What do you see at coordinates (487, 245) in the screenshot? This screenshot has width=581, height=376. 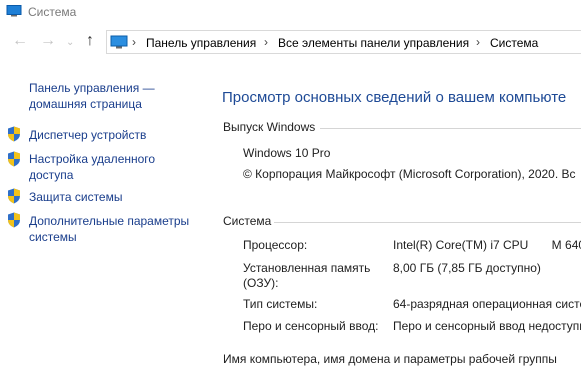 I see `processor-value: Intel(R) Core(TM) i7 CPU M 640` at bounding box center [487, 245].